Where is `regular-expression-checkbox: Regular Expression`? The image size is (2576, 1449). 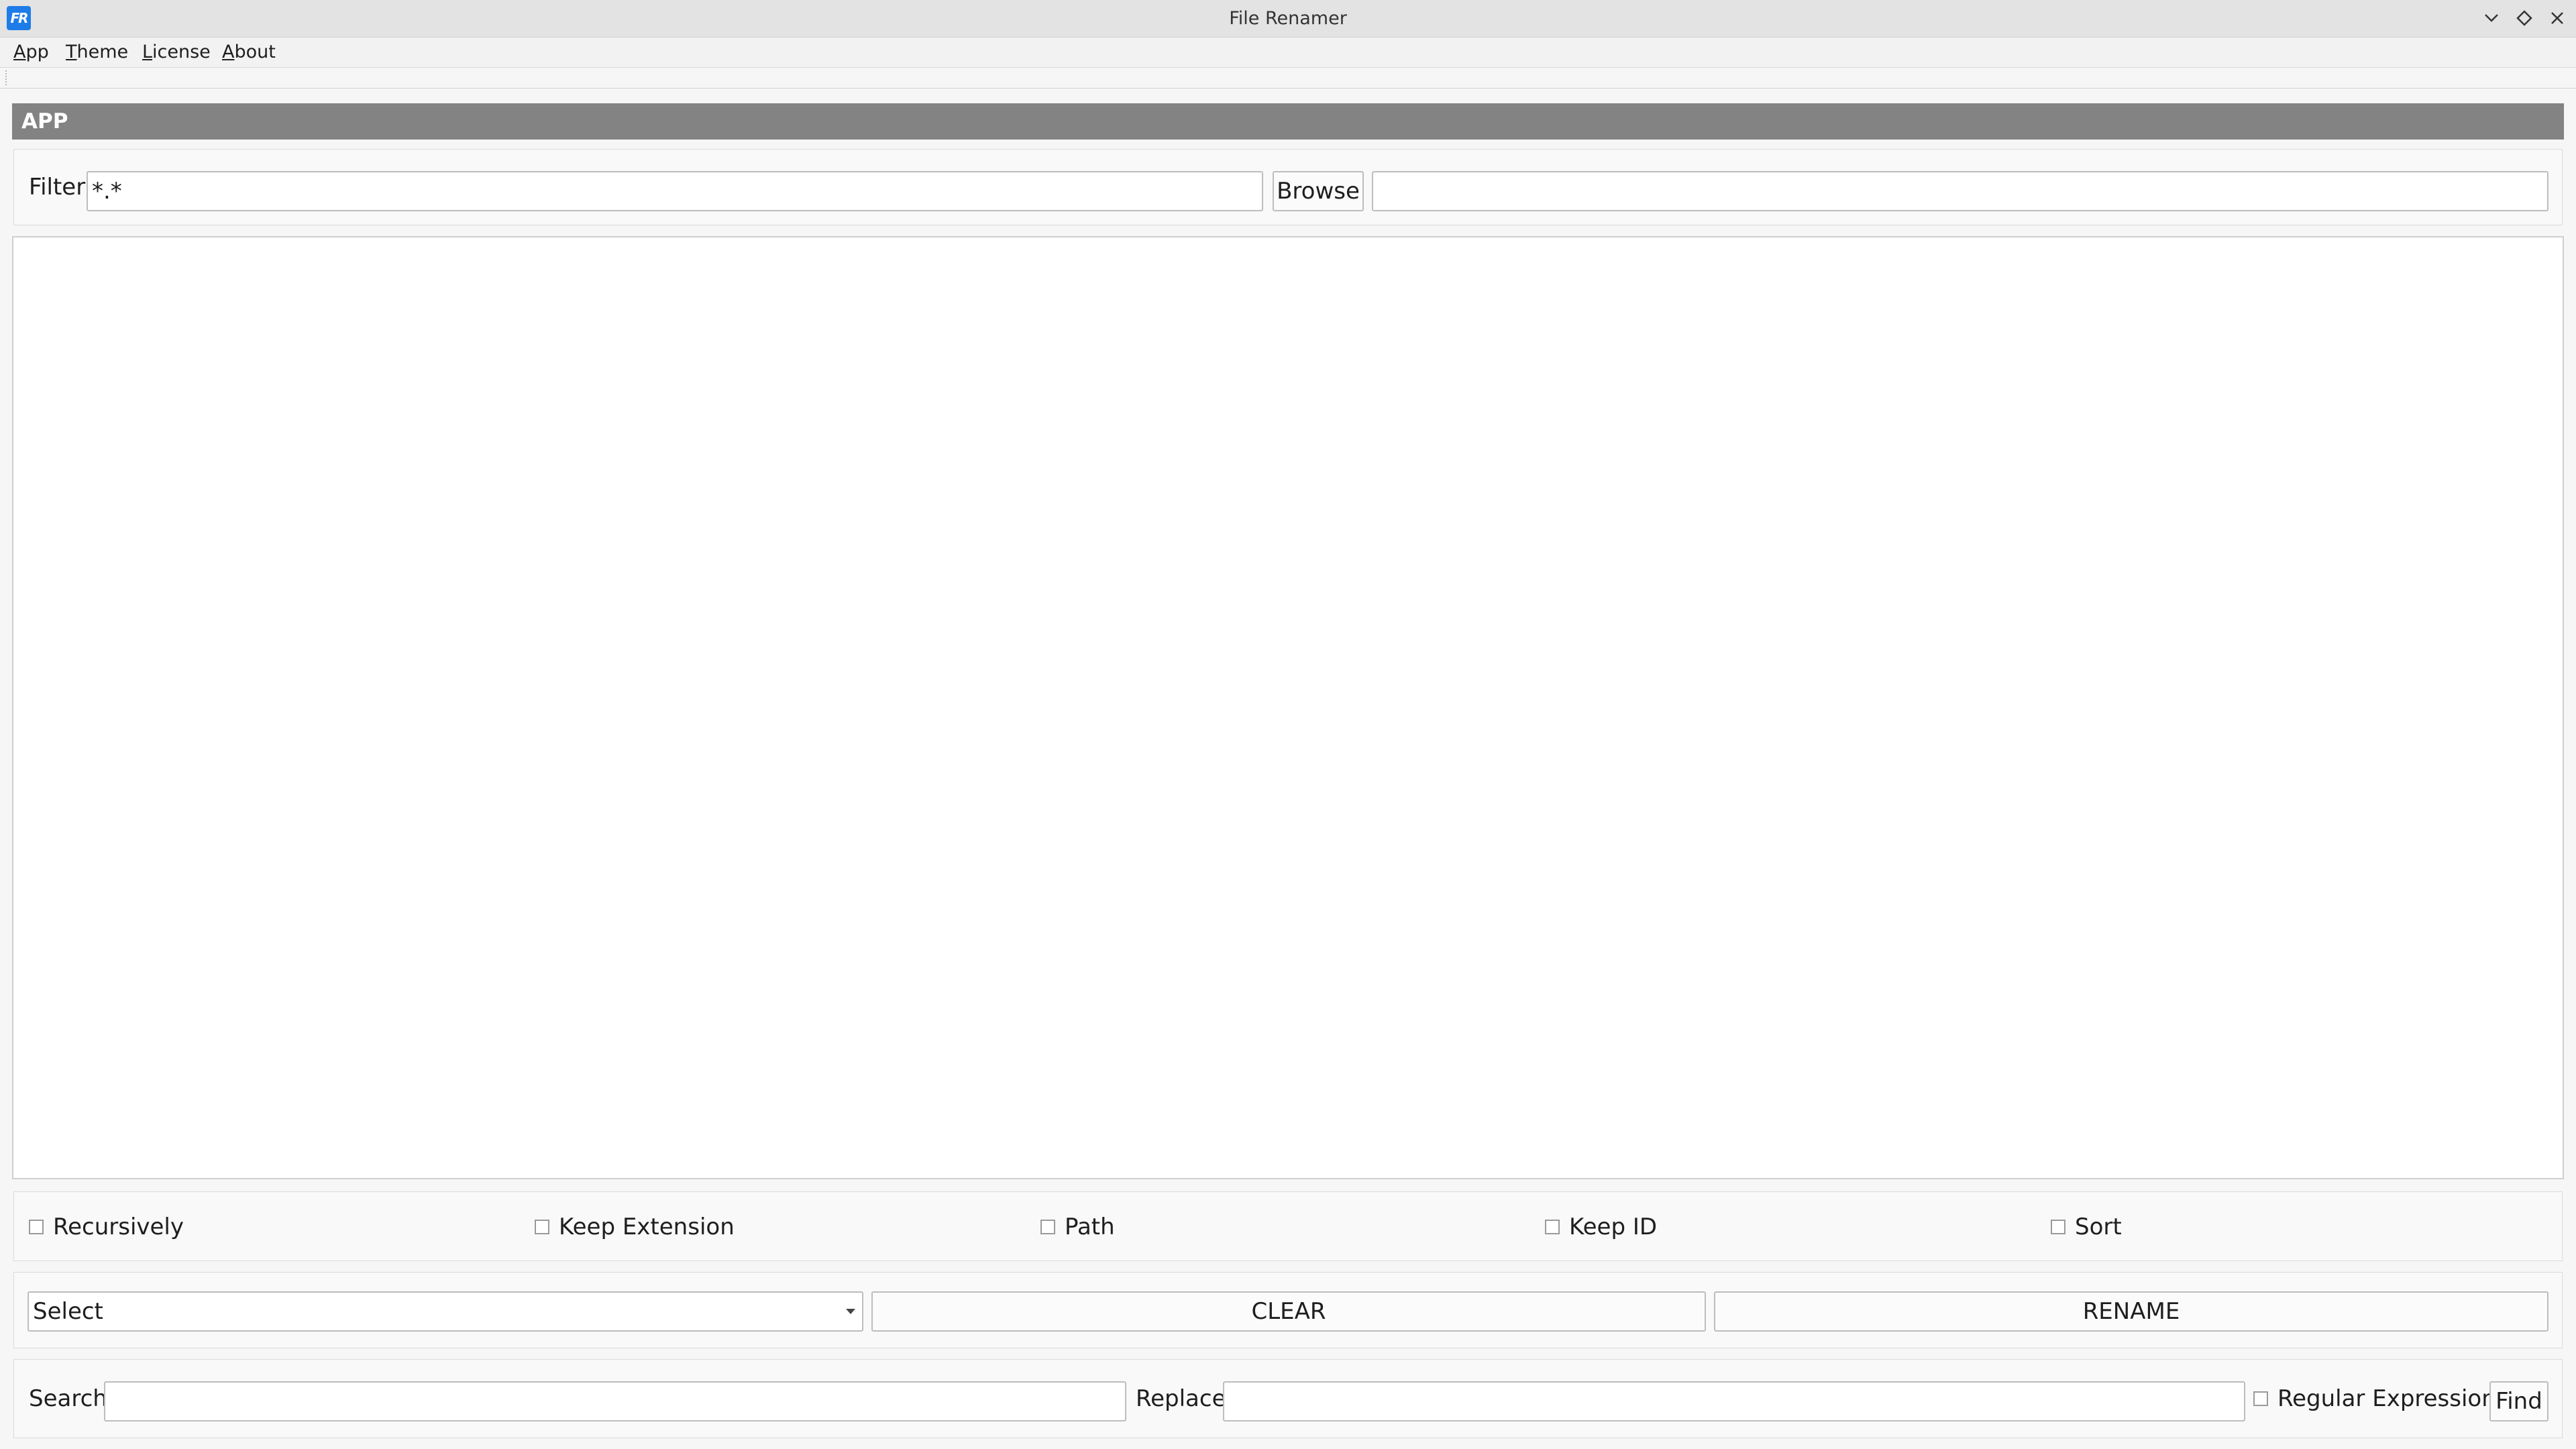
regular-expression-checkbox: Regular Expression is located at coordinates (2374, 1398).